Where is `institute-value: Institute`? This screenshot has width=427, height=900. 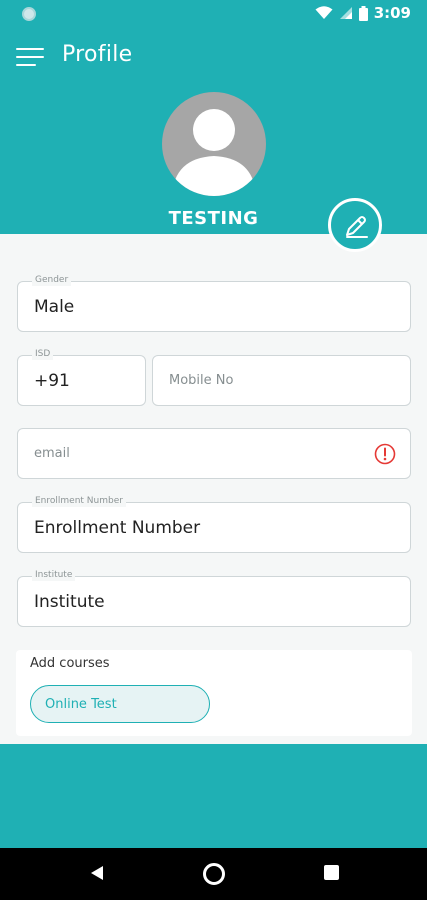
institute-value: Institute is located at coordinates (69, 601).